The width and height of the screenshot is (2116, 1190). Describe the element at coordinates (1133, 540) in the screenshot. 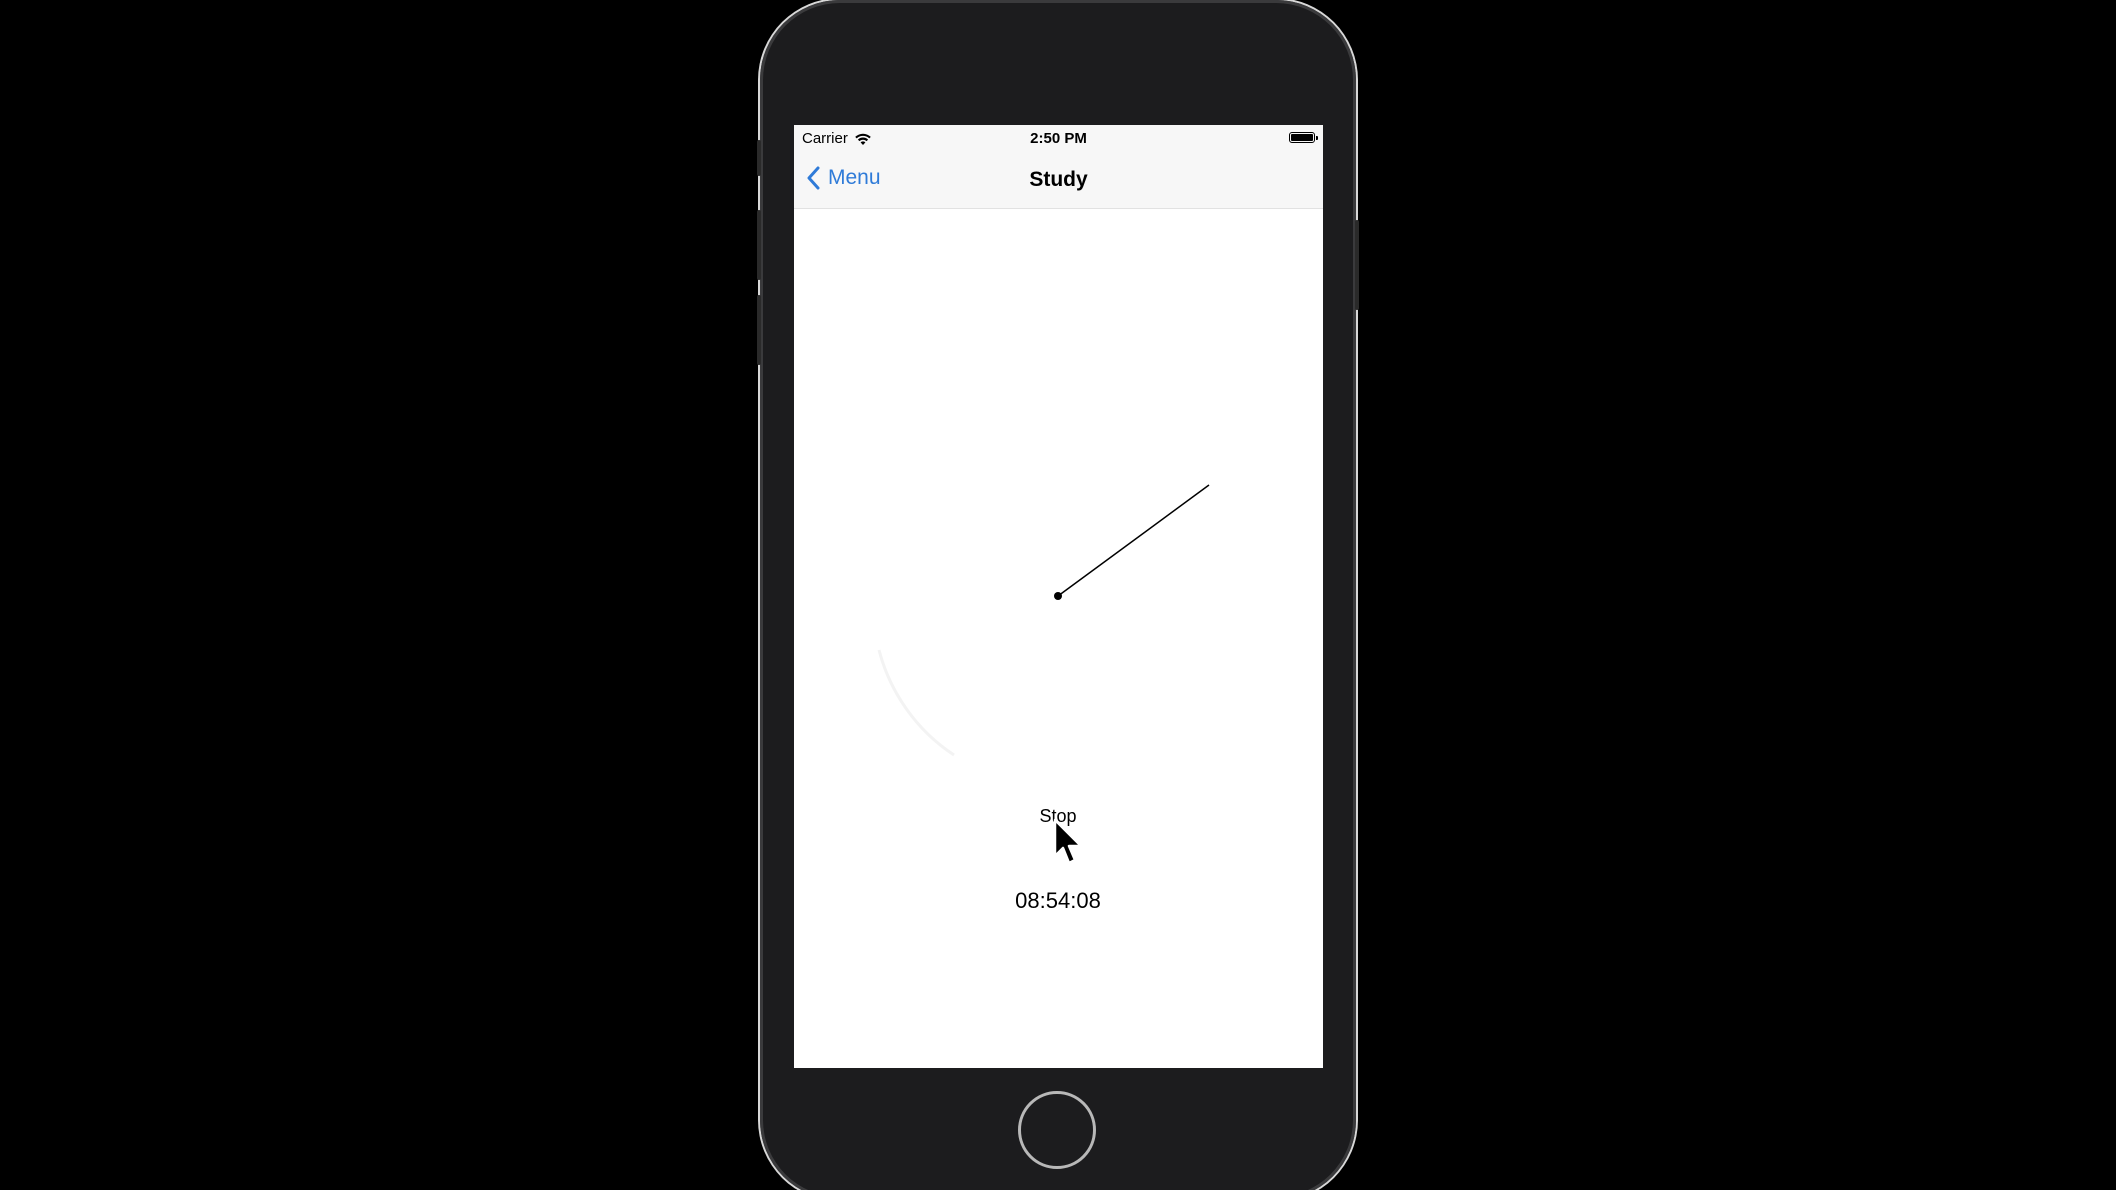

I see `dial-hand` at that location.